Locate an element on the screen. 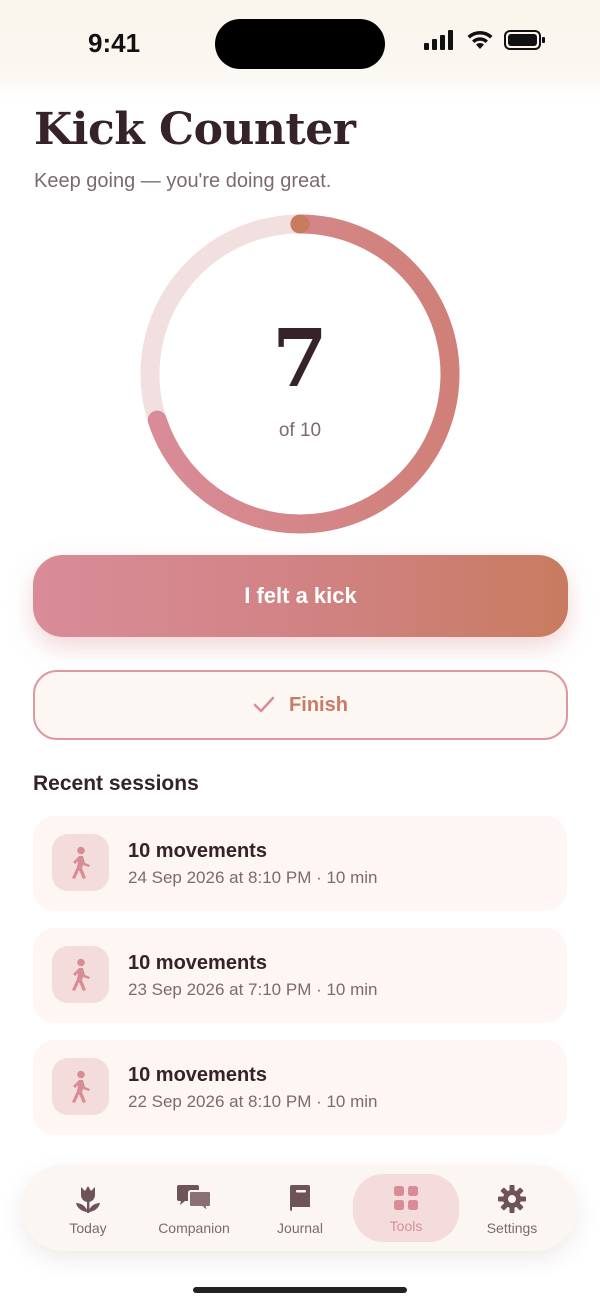 This screenshot has width=600, height=1304. tab-journal: Journal is located at coordinates (300, 1208).